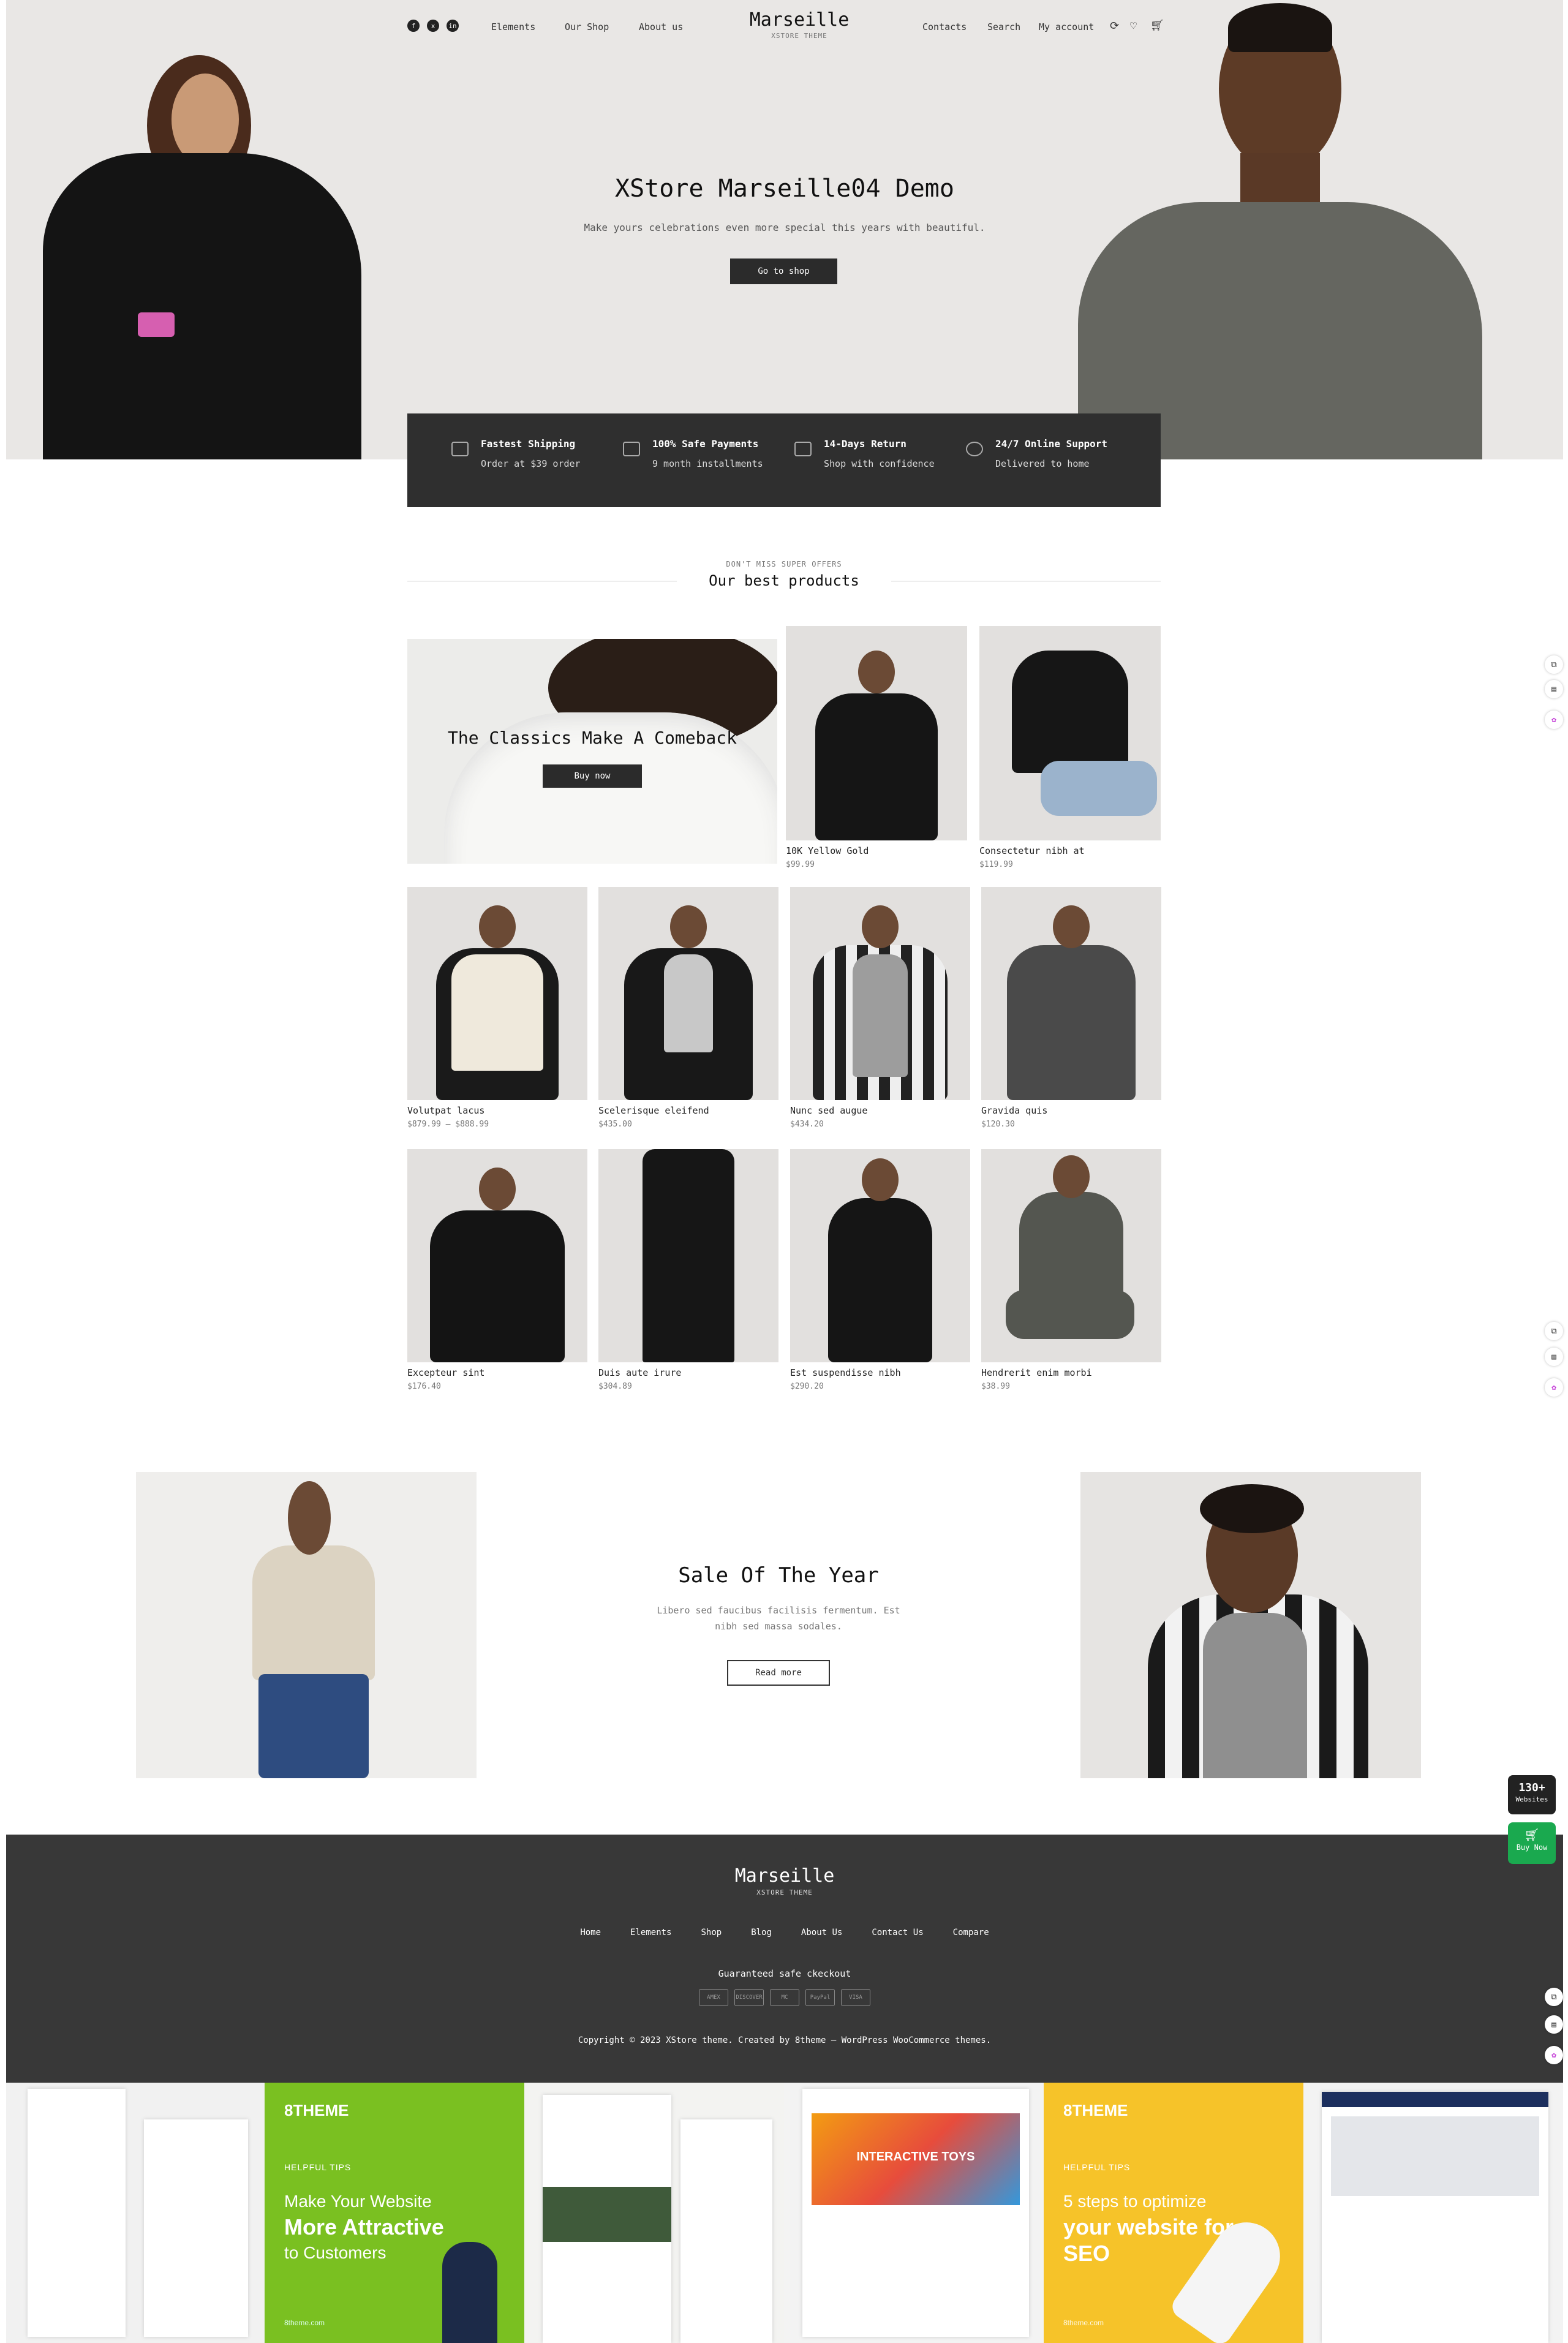  I want to click on buy-now-button: Buy now, so click(593, 776).